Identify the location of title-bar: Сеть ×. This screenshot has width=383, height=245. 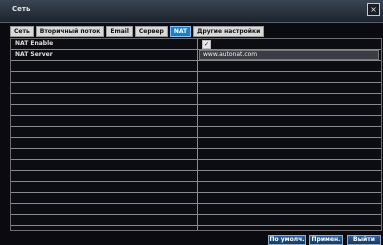
(191, 11).